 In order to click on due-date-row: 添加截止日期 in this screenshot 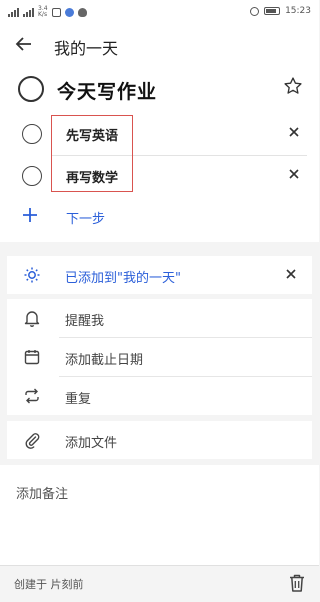, I will do `click(159, 357)`.